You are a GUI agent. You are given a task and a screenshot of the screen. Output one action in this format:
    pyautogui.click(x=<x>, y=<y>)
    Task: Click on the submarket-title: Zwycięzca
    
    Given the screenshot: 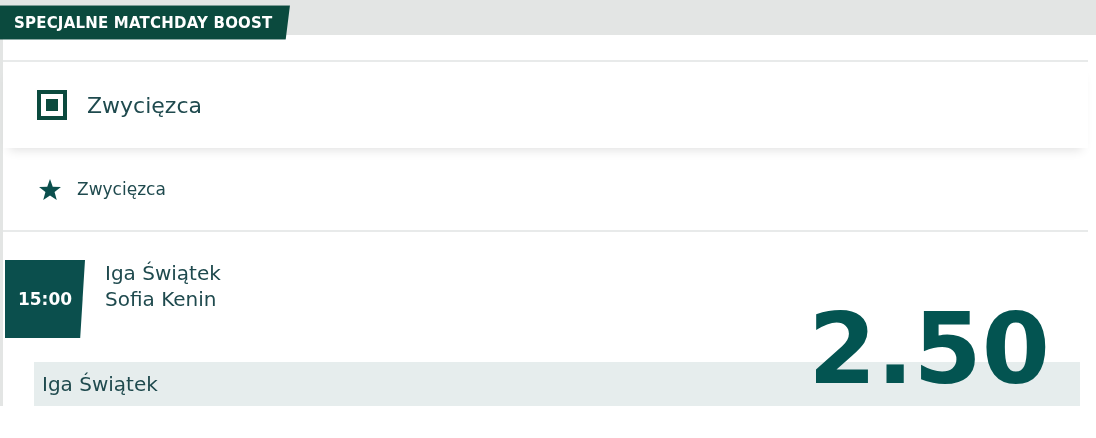 What is the action you would take?
    pyautogui.click(x=121, y=189)
    